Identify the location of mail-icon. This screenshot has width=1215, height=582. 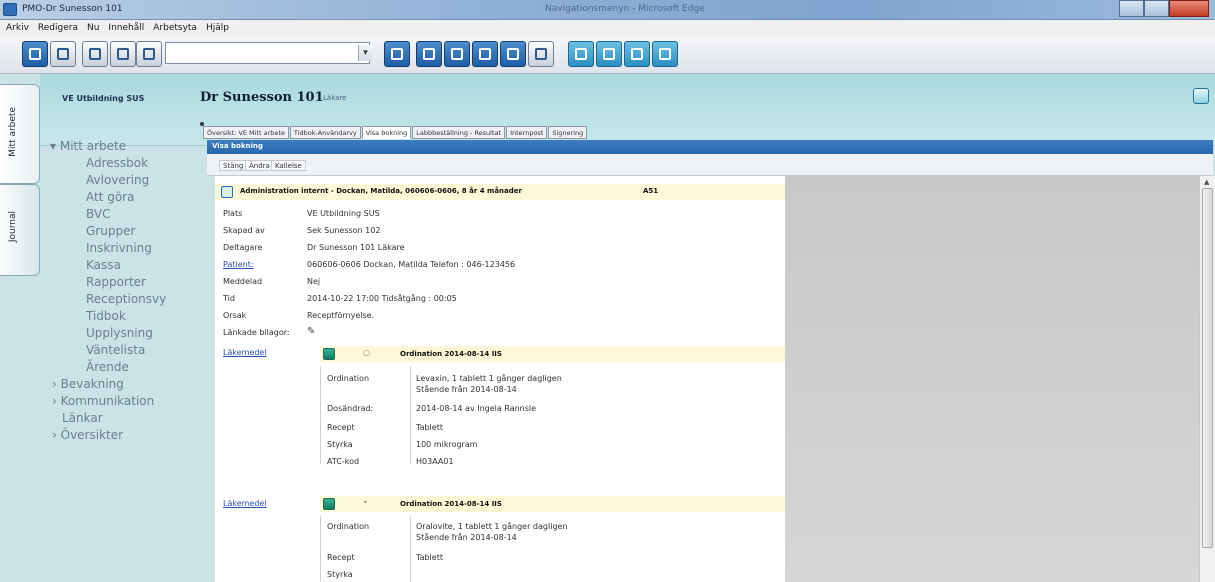
(581, 54).